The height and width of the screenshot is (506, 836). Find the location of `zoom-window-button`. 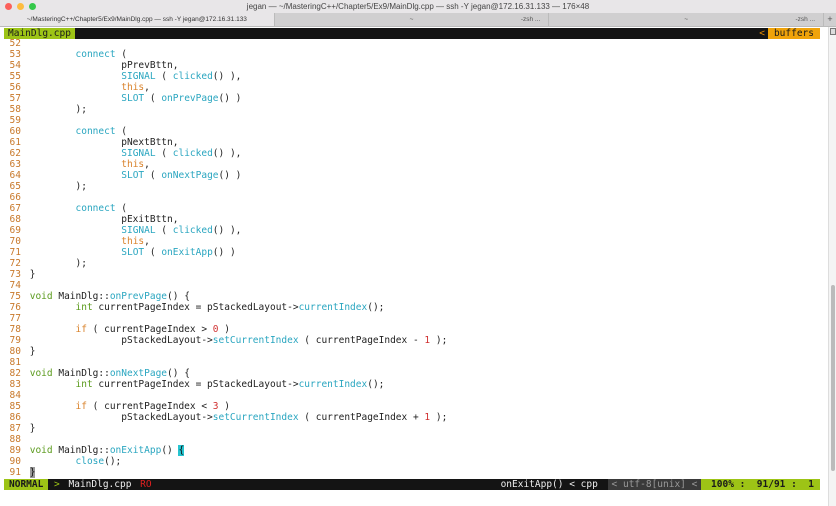

zoom-window-button is located at coordinates (32, 6).